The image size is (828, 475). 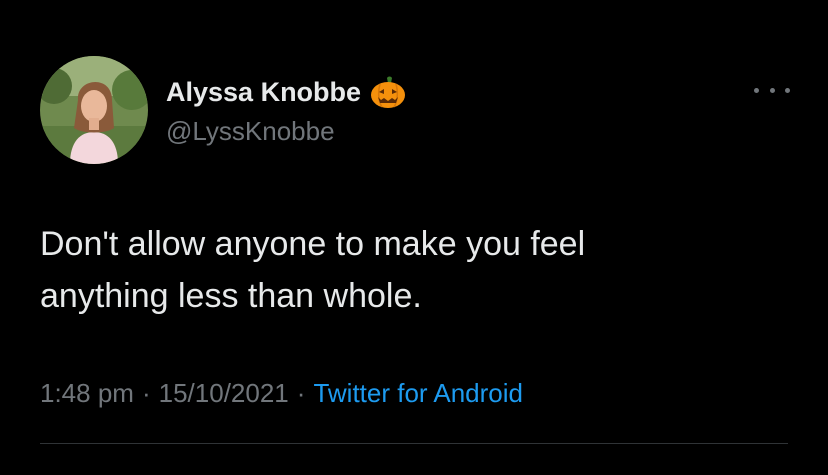 What do you see at coordinates (414, 443) in the screenshot?
I see `divider` at bounding box center [414, 443].